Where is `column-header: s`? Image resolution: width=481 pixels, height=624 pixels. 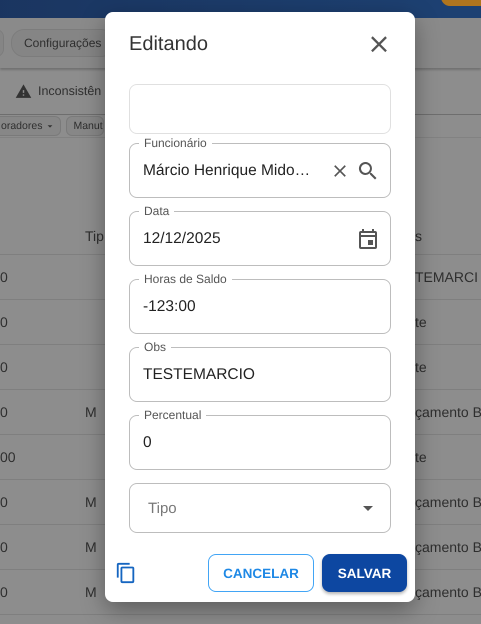
column-header: s is located at coordinates (419, 236).